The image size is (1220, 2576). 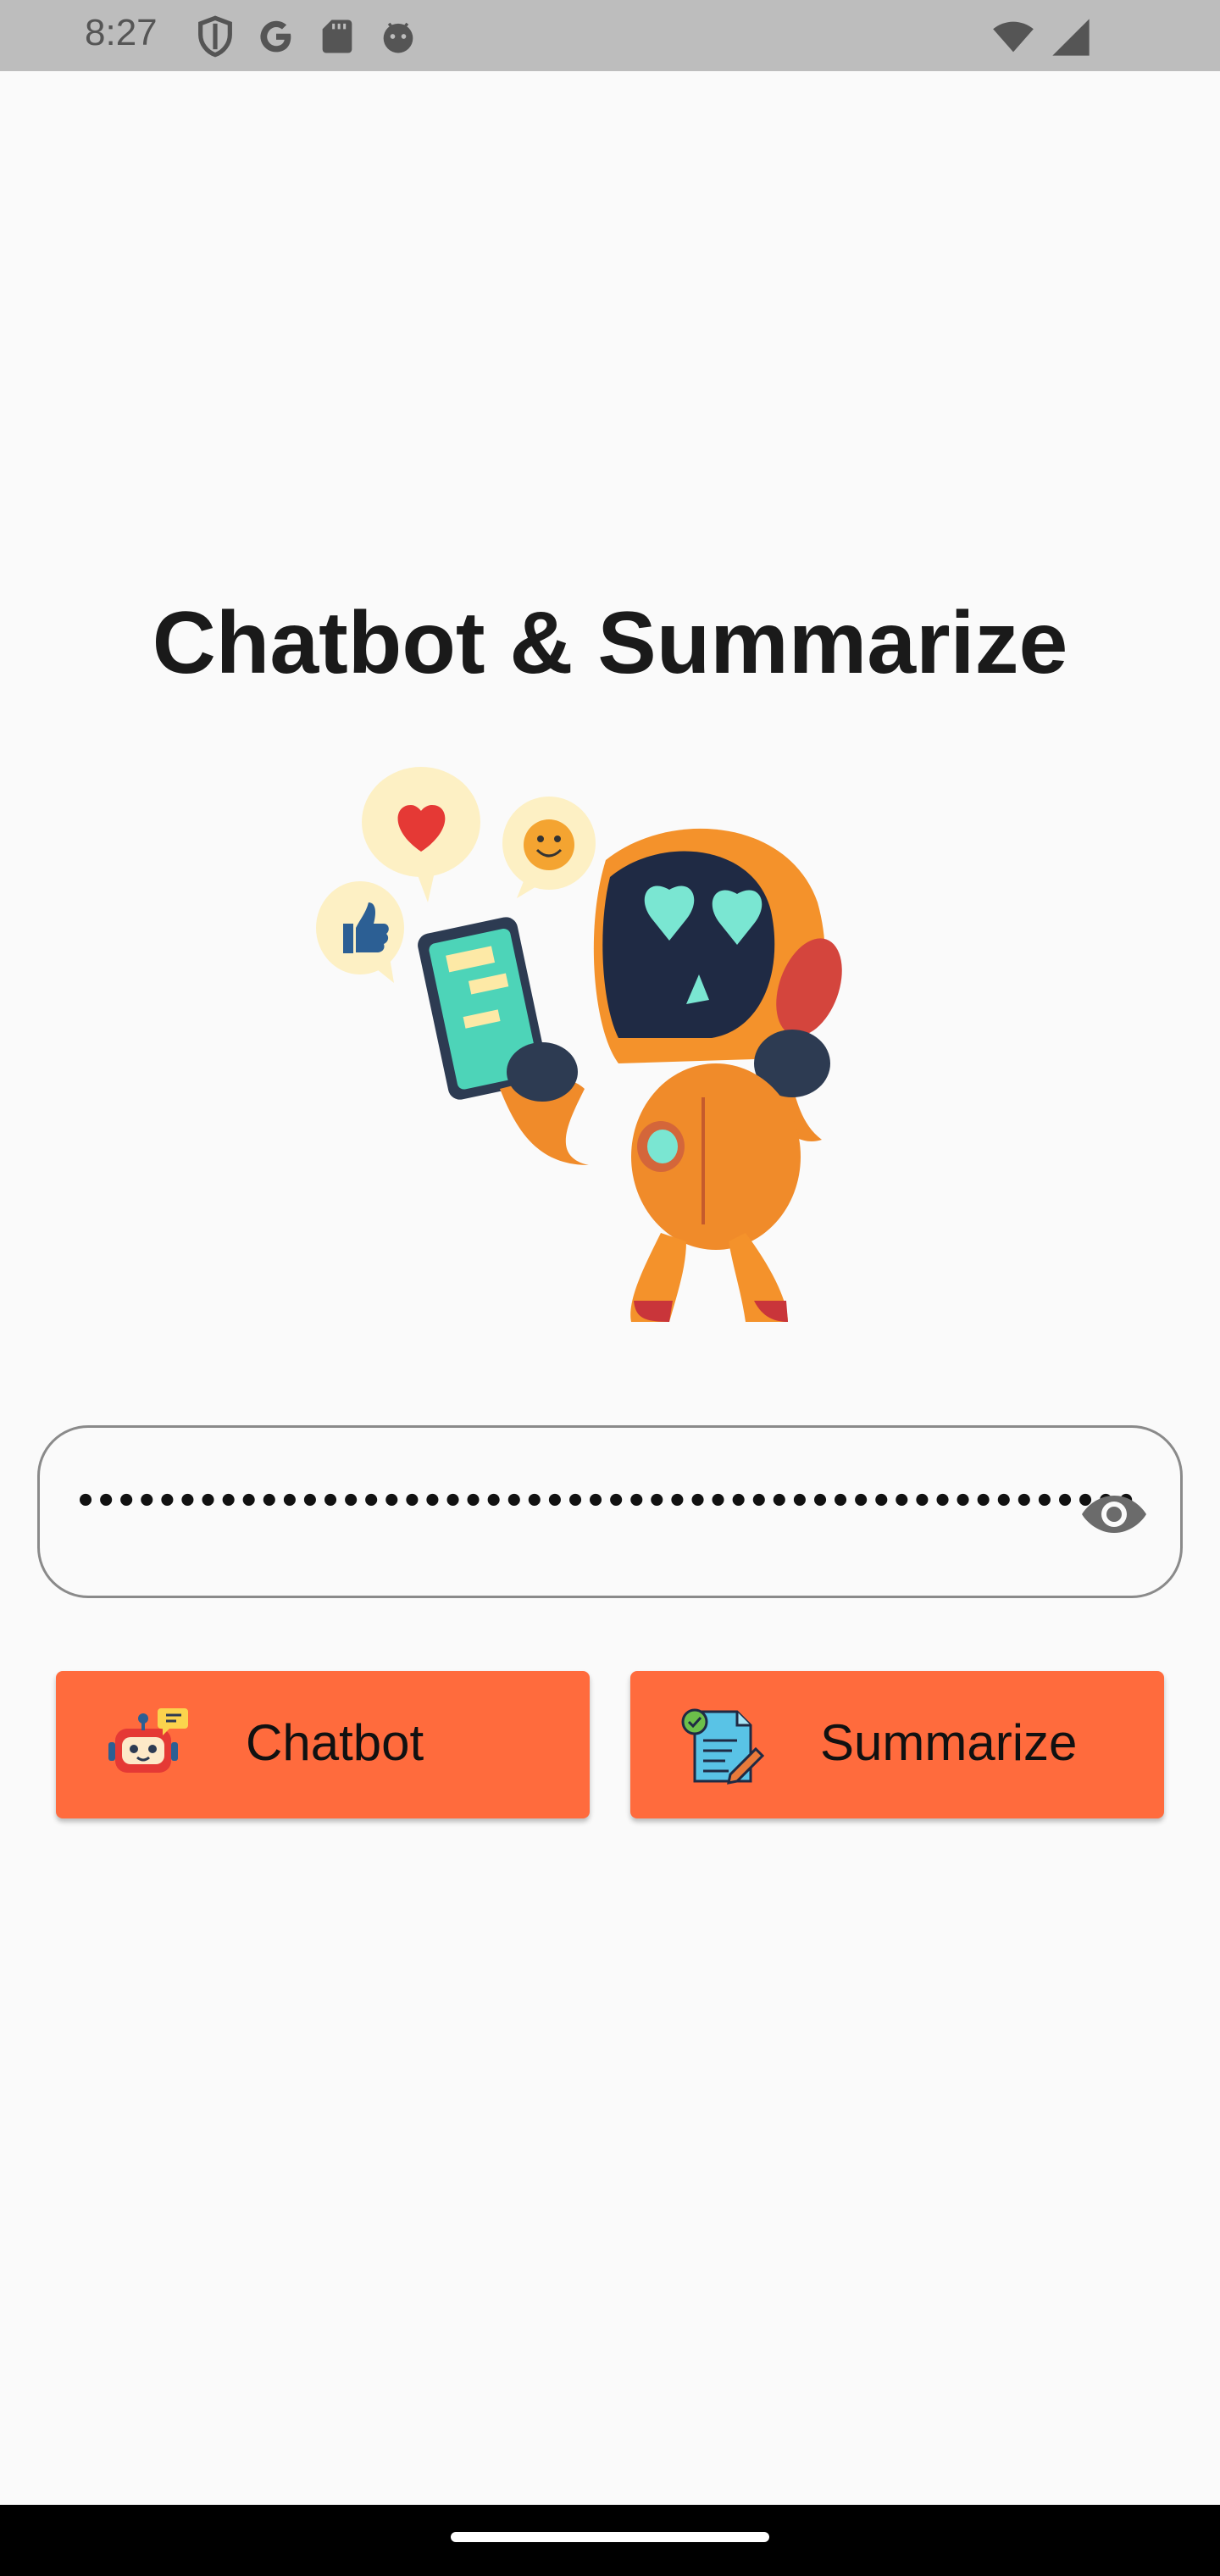 I want to click on chatbot-button: Chatbot, so click(x=323, y=1744).